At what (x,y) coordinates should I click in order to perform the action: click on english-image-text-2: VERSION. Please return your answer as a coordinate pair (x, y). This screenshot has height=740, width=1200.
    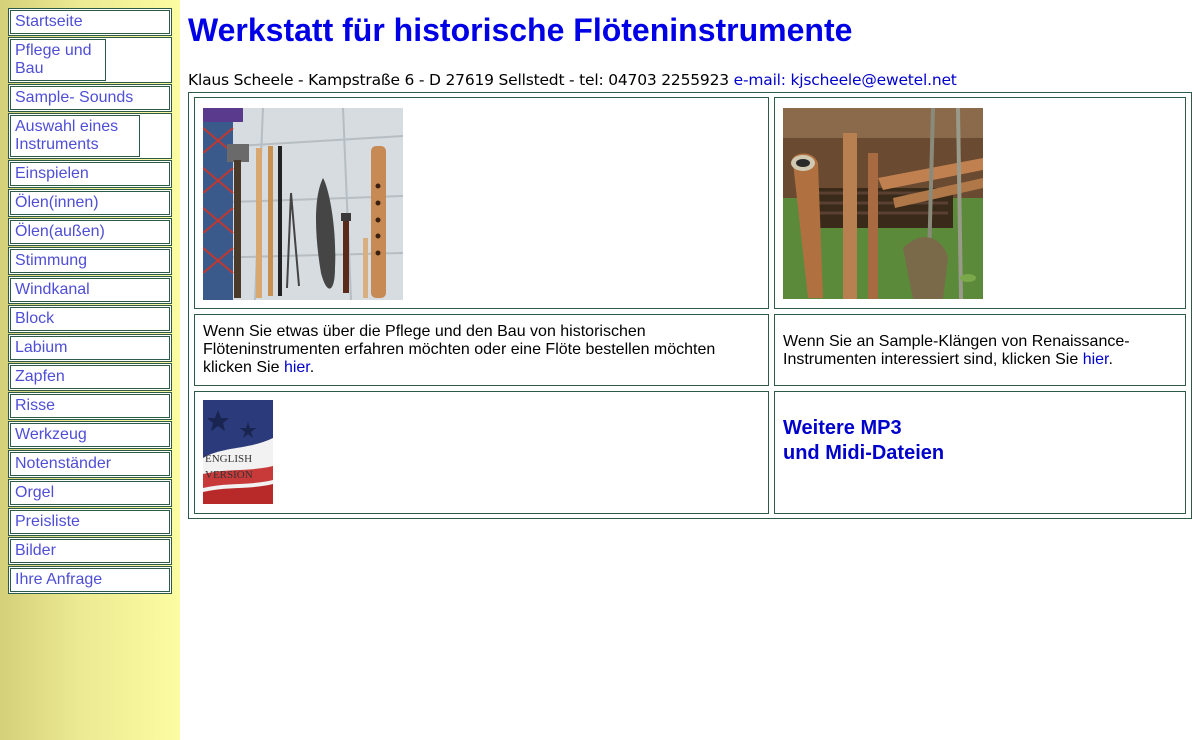
    Looking at the image, I should click on (229, 475).